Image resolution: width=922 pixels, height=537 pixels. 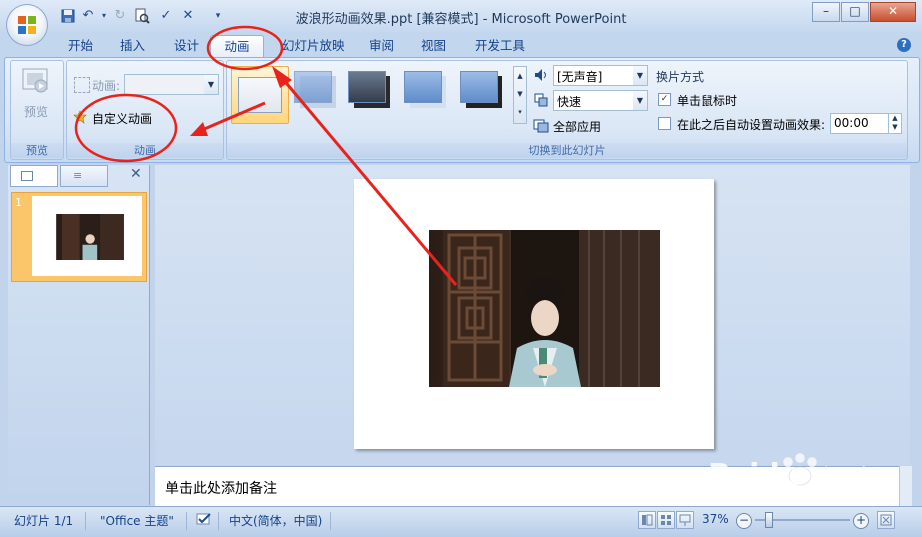 I want to click on slideshow-view-icon, so click(x=685, y=520).